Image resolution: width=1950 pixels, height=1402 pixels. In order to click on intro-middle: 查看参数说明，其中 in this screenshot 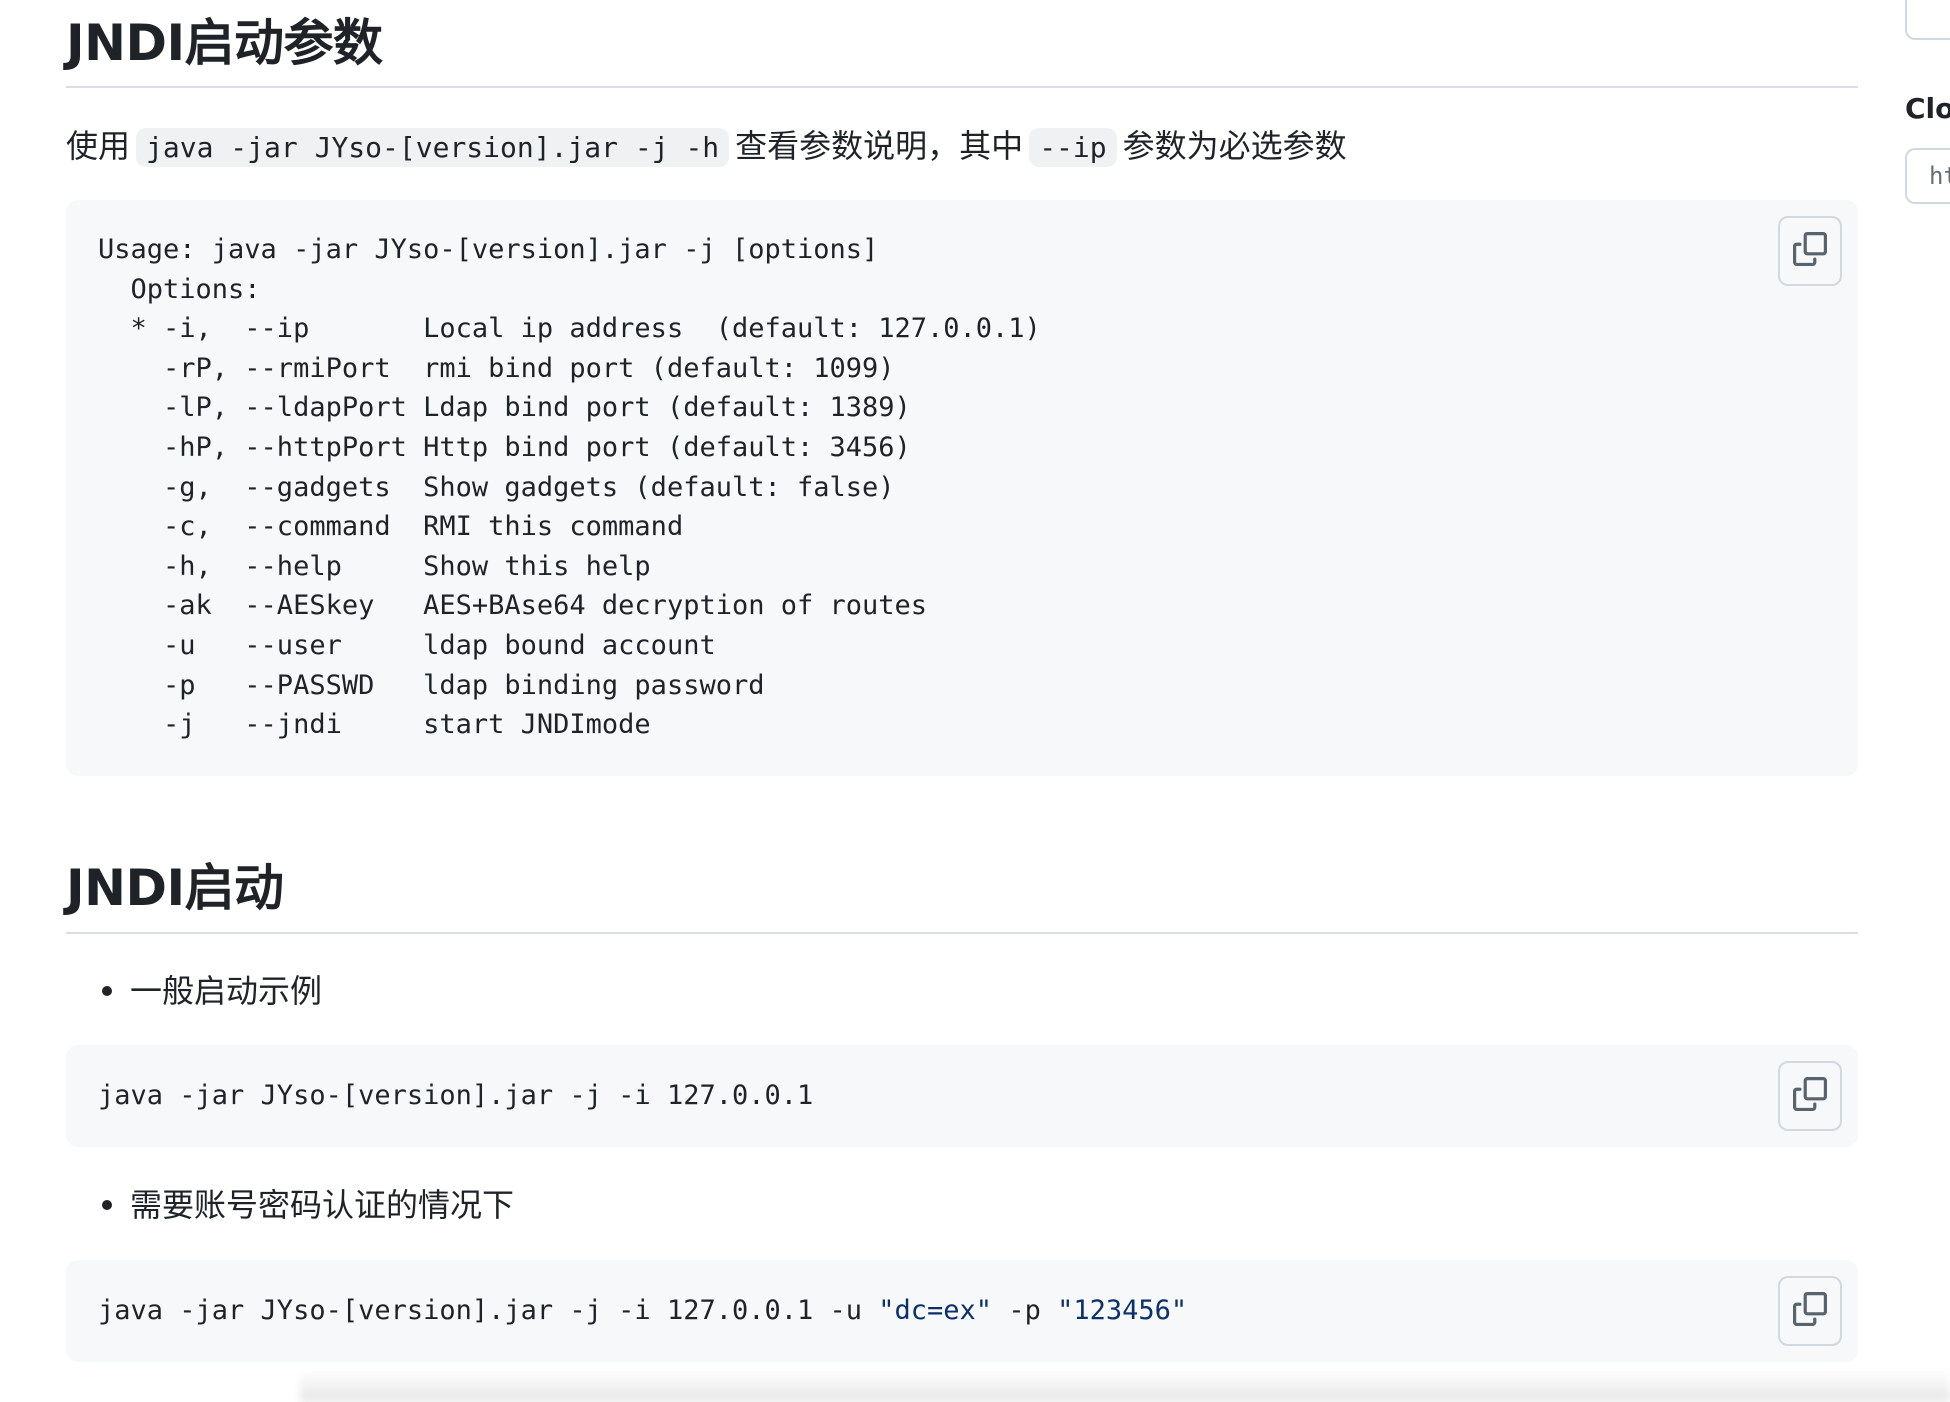, I will do `click(879, 146)`.